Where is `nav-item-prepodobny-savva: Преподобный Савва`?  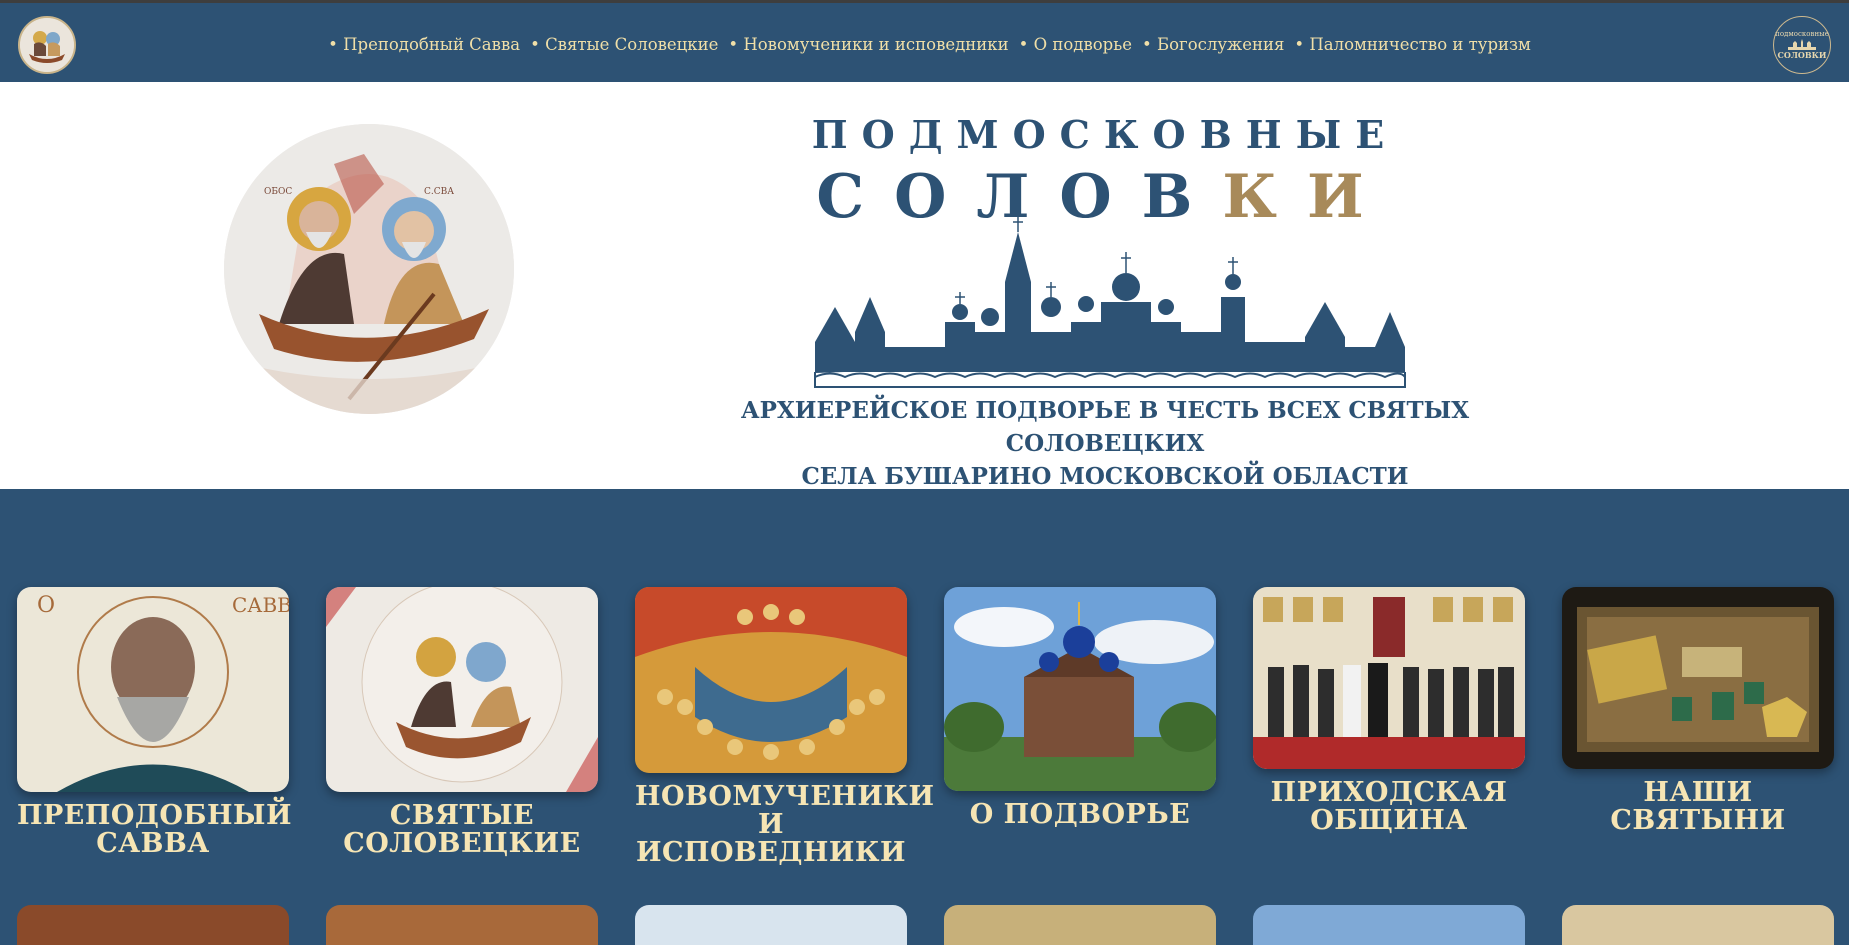
nav-item-prepodobny-savva: Преподобный Савва is located at coordinates (424, 44).